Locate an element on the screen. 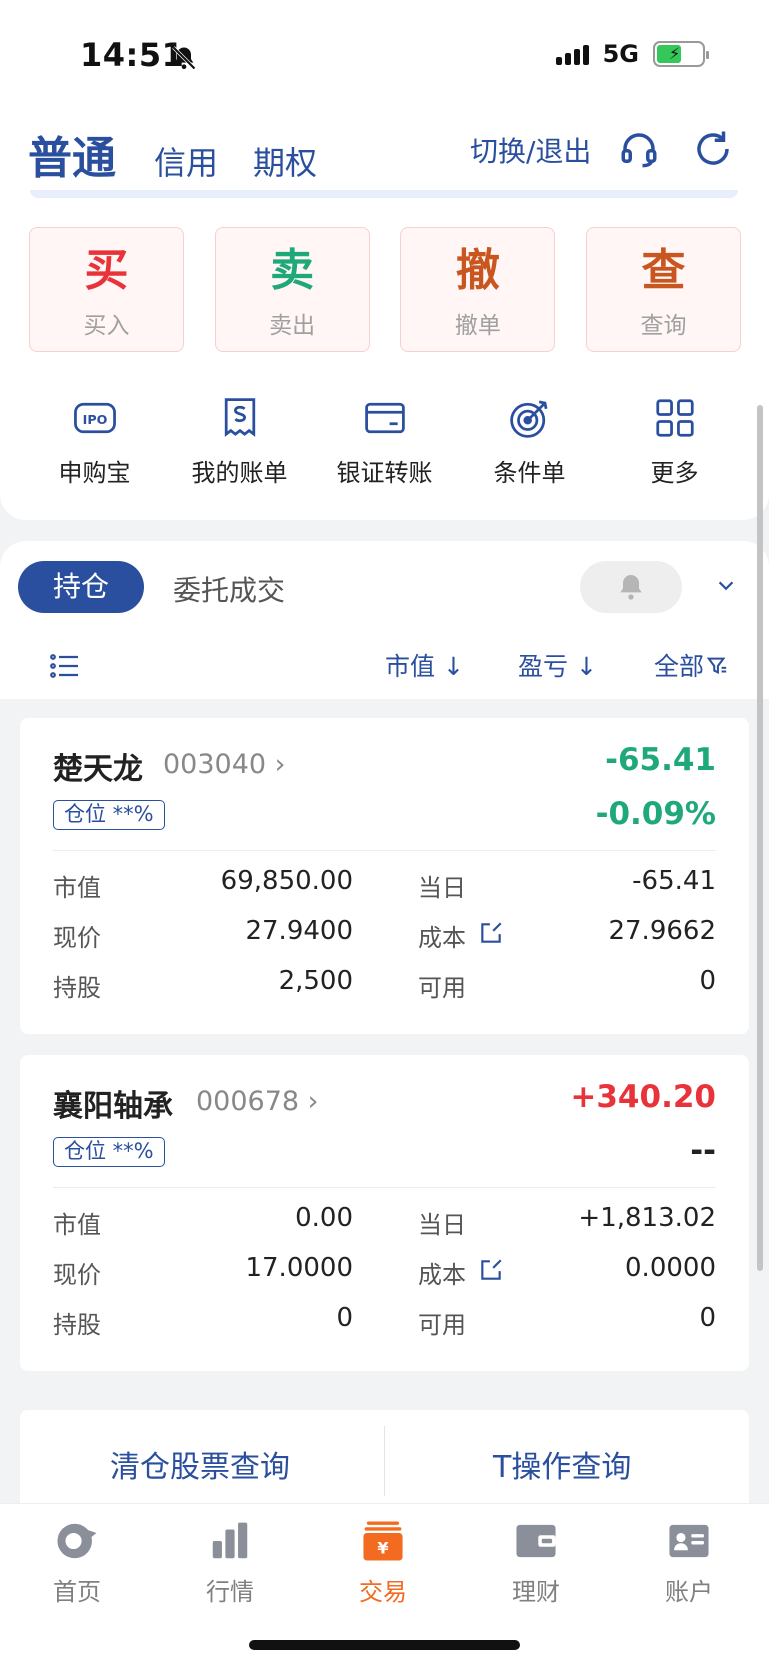 The width and height of the screenshot is (769, 1665). status-bar: 14:51 5G ⚡ is located at coordinates (384, 55).